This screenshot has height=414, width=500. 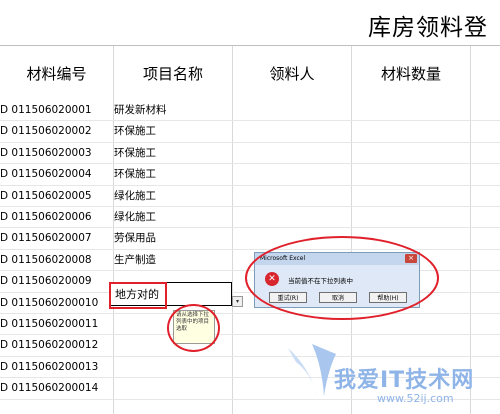 What do you see at coordinates (404, 380) in the screenshot?
I see `watermark-text: 我爱IT技术网` at bounding box center [404, 380].